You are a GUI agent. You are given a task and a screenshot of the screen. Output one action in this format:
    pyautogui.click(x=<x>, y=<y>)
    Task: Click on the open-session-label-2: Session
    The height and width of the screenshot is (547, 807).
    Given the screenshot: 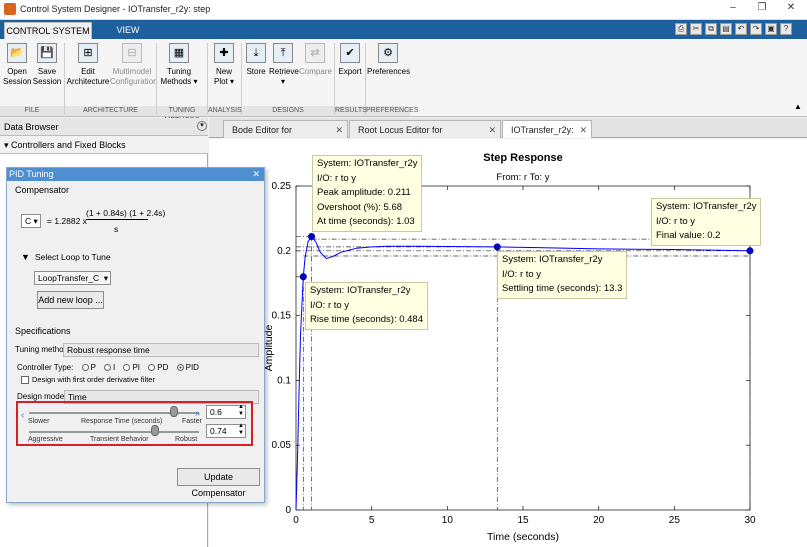 What is the action you would take?
    pyautogui.click(x=17, y=81)
    